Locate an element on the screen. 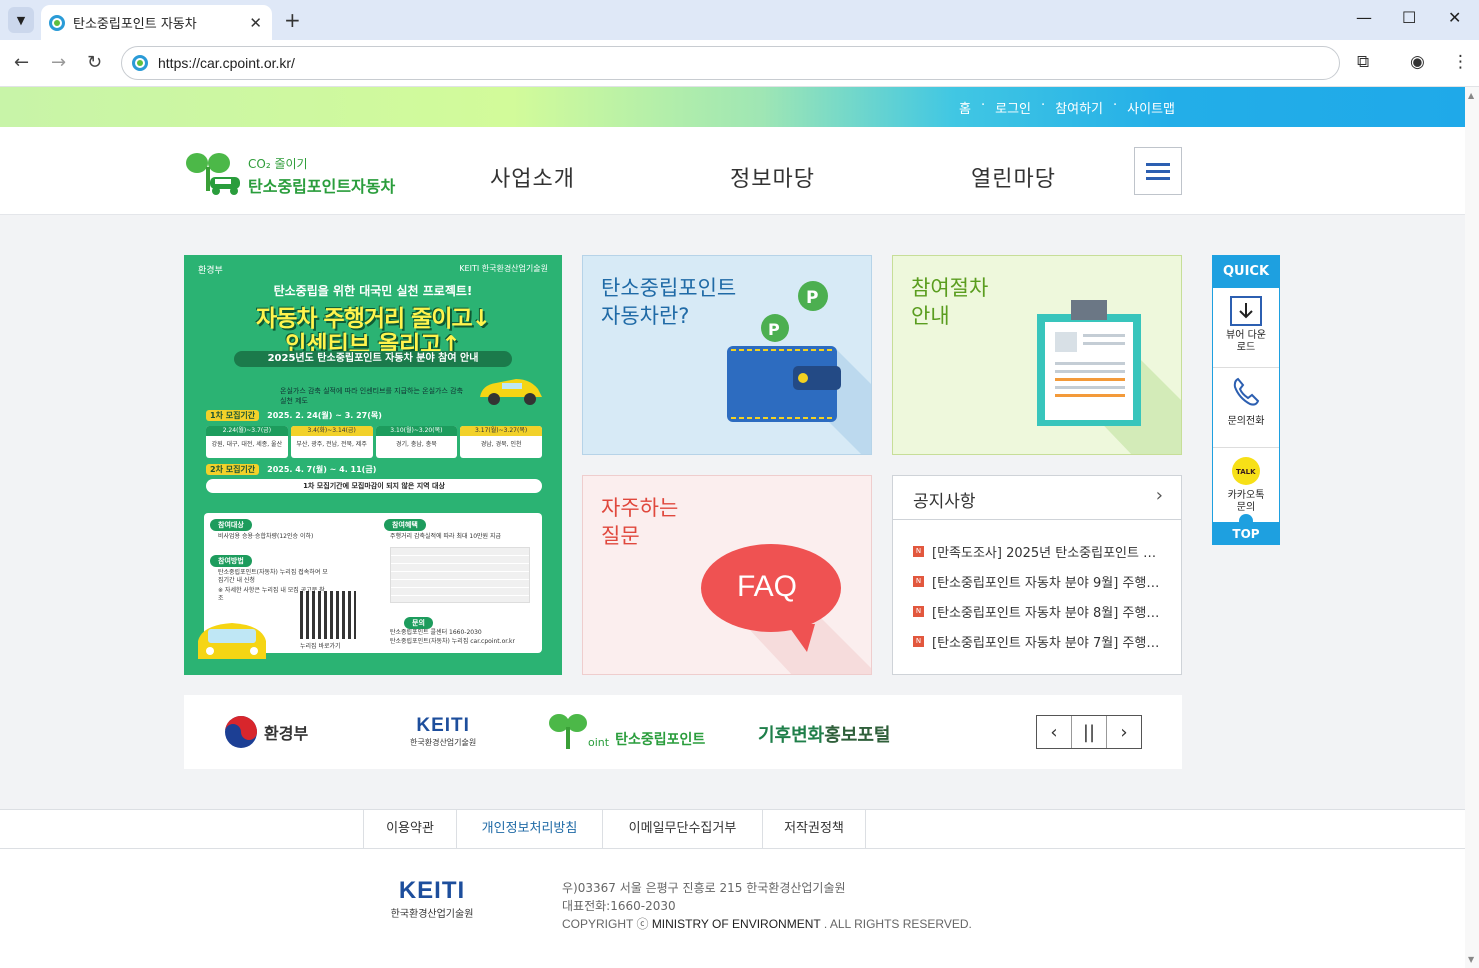 This screenshot has height=968, width=1479. sitemap-link: 사이트맵 is located at coordinates (1151, 107).